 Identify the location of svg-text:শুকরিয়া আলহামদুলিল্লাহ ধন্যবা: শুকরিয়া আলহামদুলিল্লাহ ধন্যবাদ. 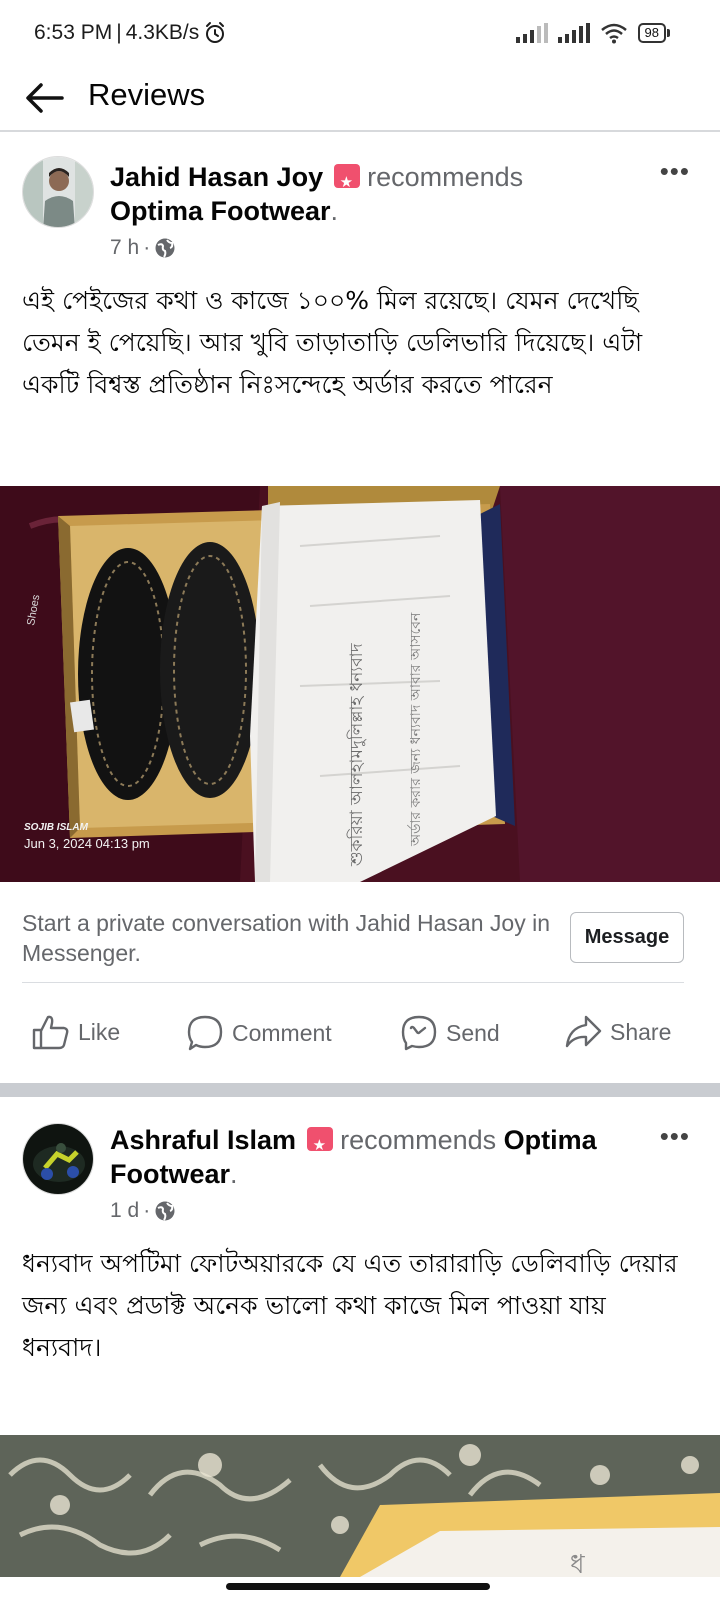
(356, 754).